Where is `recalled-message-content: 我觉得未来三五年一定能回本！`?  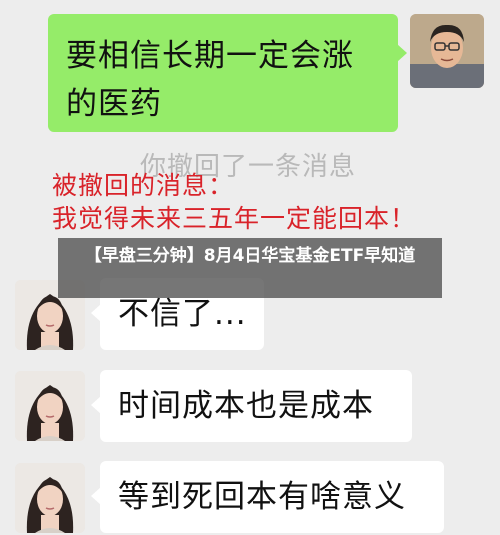
recalled-message-content: 我觉得未来三五年一定能回本！ is located at coordinates (234, 218).